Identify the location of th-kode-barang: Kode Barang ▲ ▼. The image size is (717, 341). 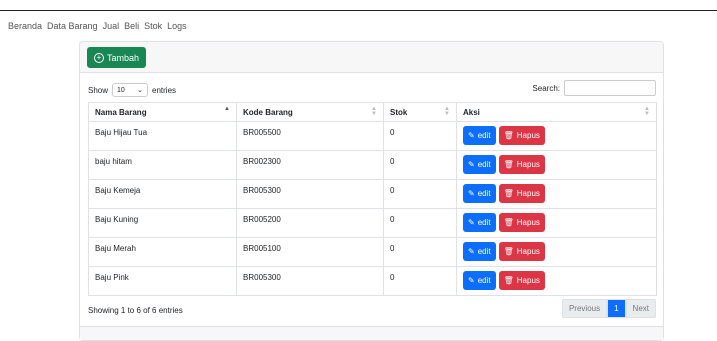
(310, 112).